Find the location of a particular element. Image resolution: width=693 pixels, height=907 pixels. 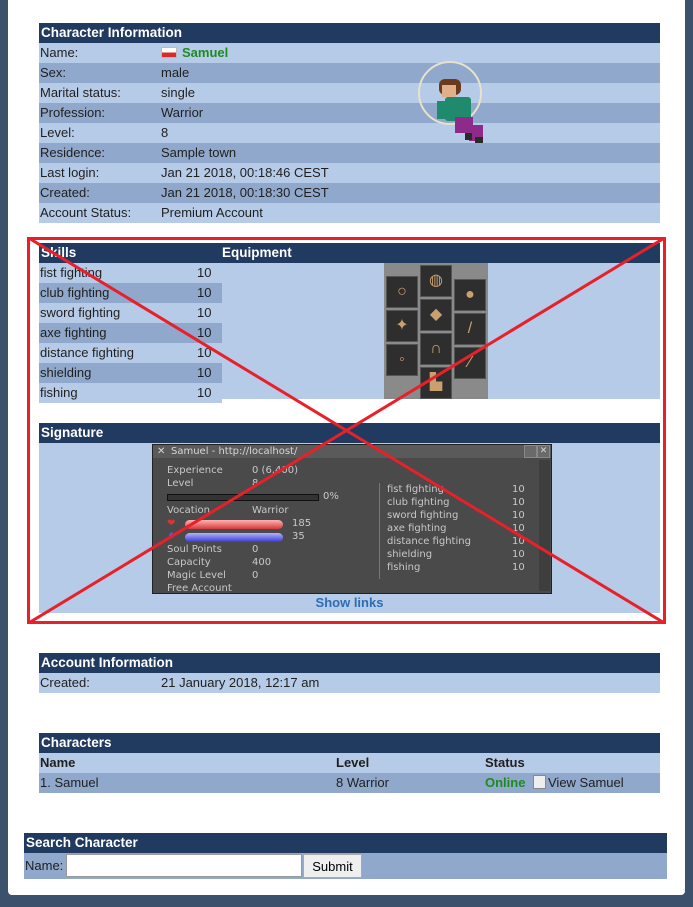

info-row-account-status: Account Status: Premium Account is located at coordinates (349, 213).